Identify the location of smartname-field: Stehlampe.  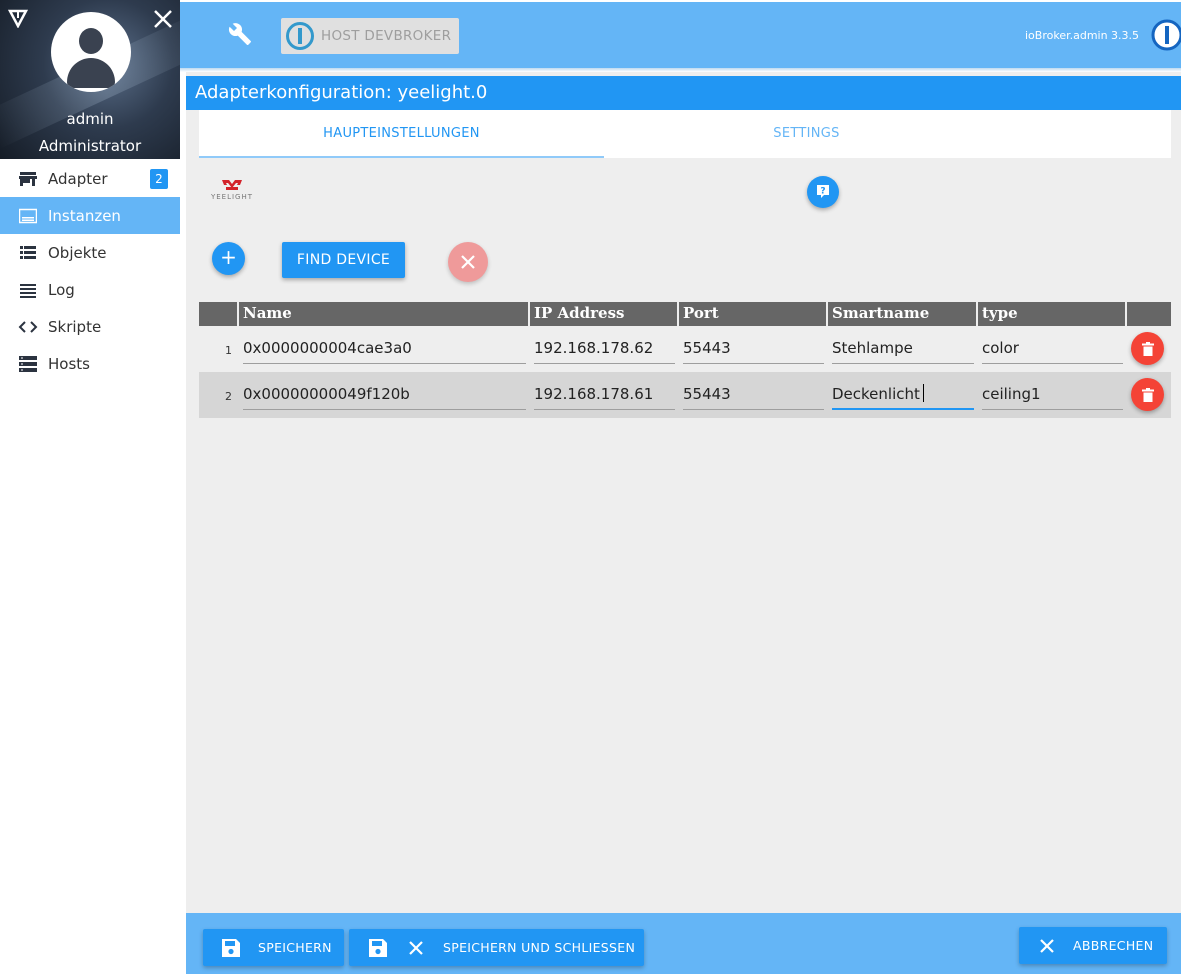
(903, 349).